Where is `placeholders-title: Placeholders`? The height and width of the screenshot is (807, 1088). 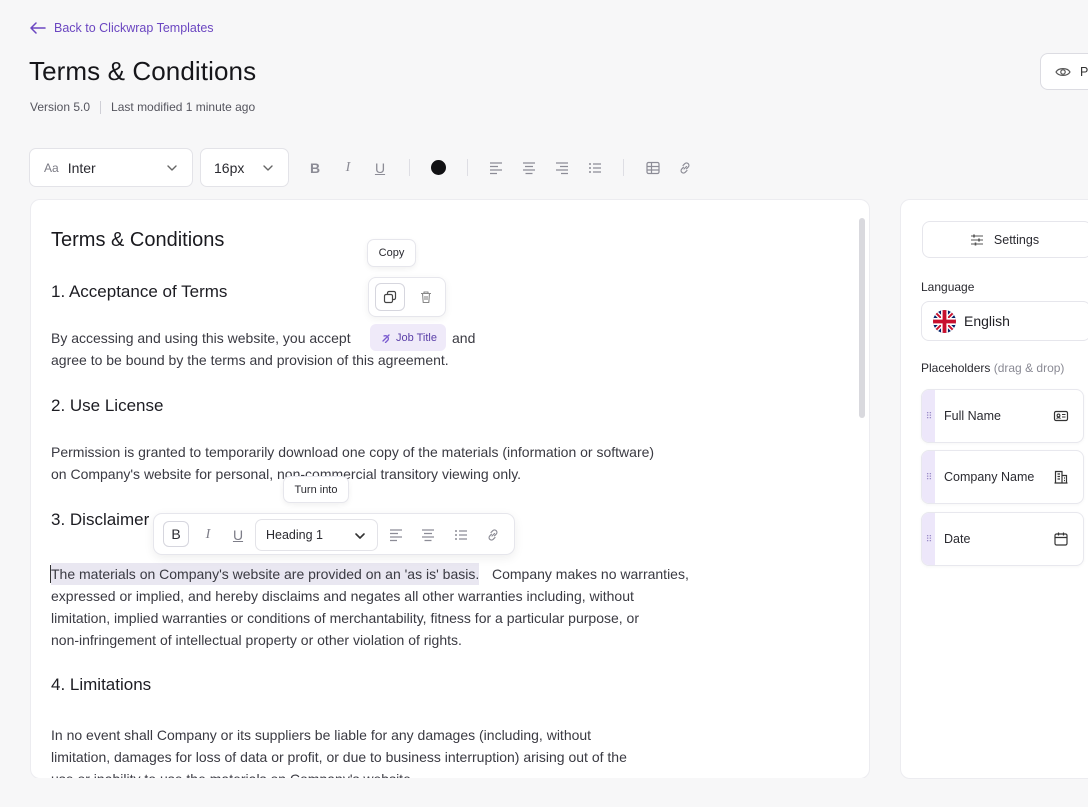 placeholders-title: Placeholders is located at coordinates (956, 368).